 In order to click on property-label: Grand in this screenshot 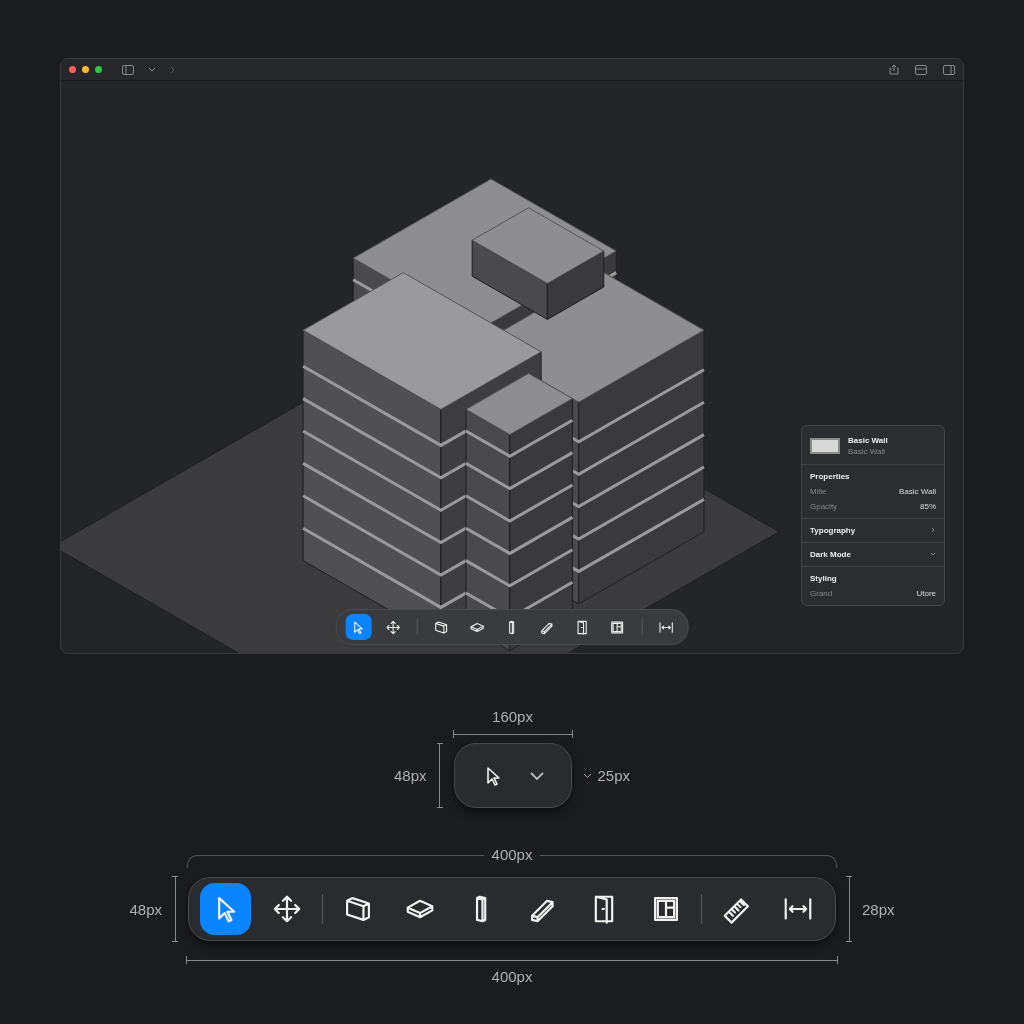, I will do `click(821, 593)`.